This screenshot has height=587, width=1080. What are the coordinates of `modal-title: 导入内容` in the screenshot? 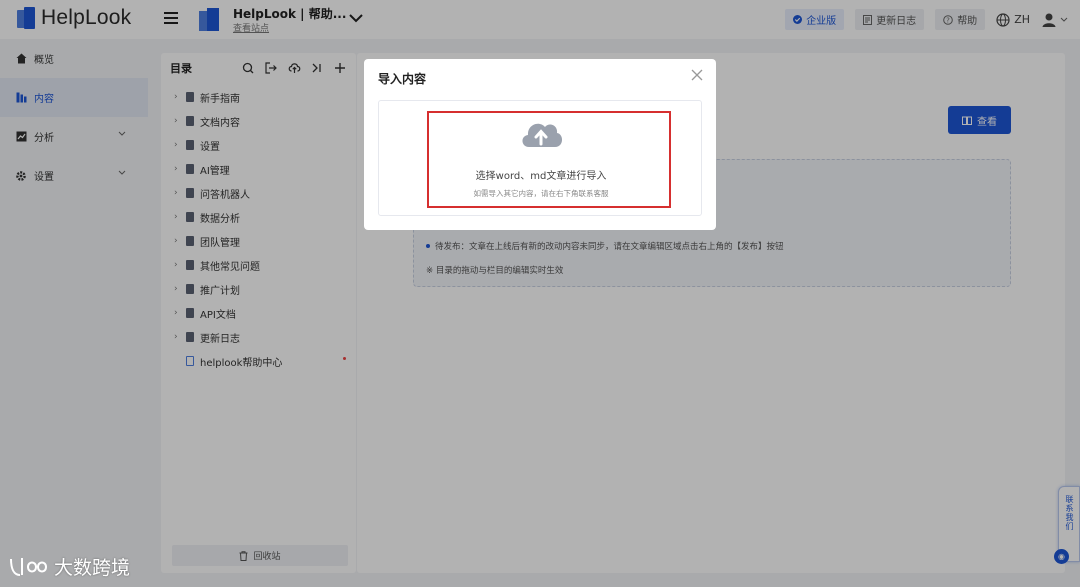 It's located at (402, 79).